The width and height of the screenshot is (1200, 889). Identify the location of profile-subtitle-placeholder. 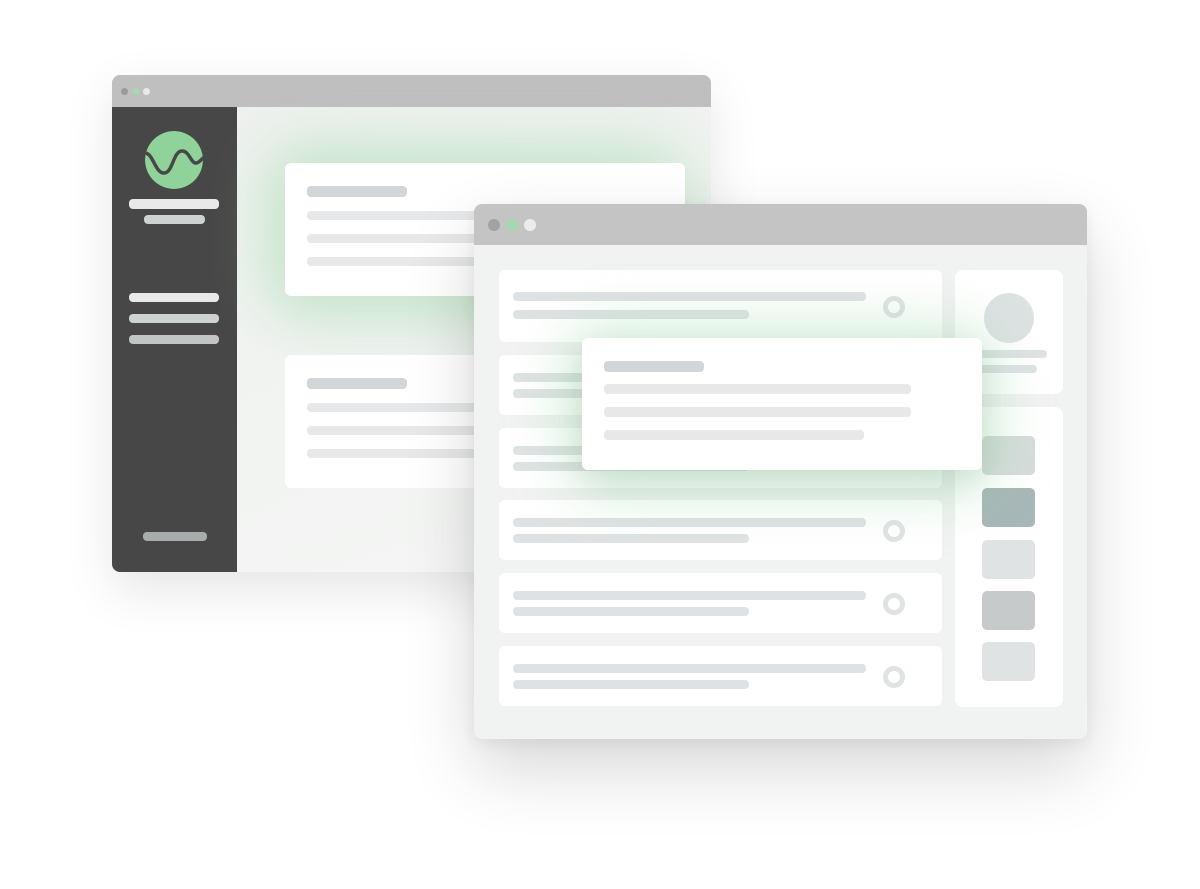
(1008, 369).